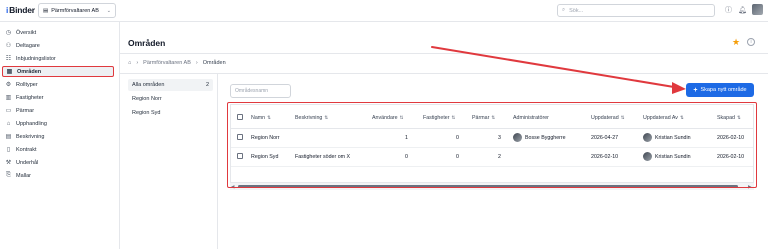 Image resolution: width=768 pixels, height=249 pixels. What do you see at coordinates (406, 157) in the screenshot?
I see `cell-users: 0` at bounding box center [406, 157].